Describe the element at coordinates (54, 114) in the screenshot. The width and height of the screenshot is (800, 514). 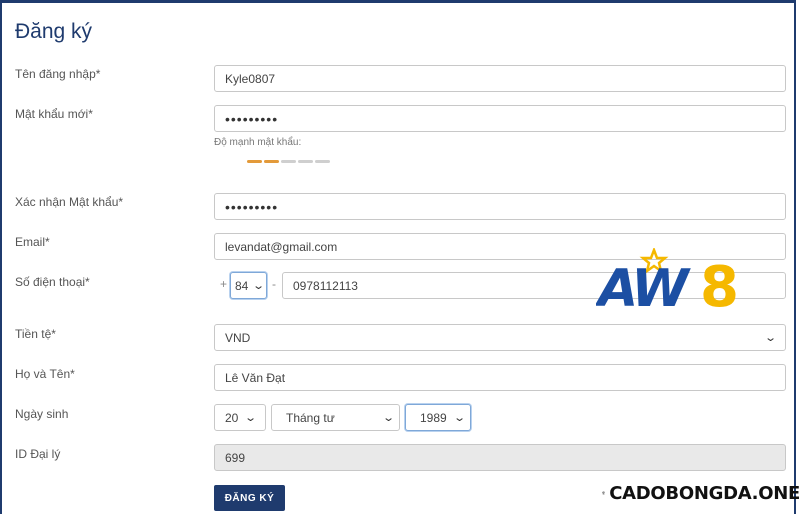
I see `password-label: Mật khẩu mới*` at that location.